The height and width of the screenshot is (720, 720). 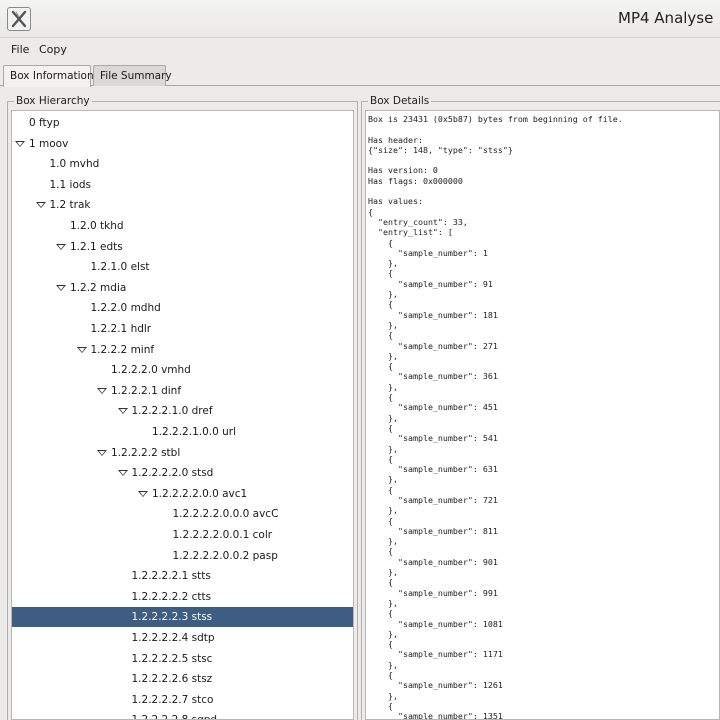 What do you see at coordinates (171, 576) in the screenshot?
I see `tree-row-label: 1.2.2.2.2.1 stts` at bounding box center [171, 576].